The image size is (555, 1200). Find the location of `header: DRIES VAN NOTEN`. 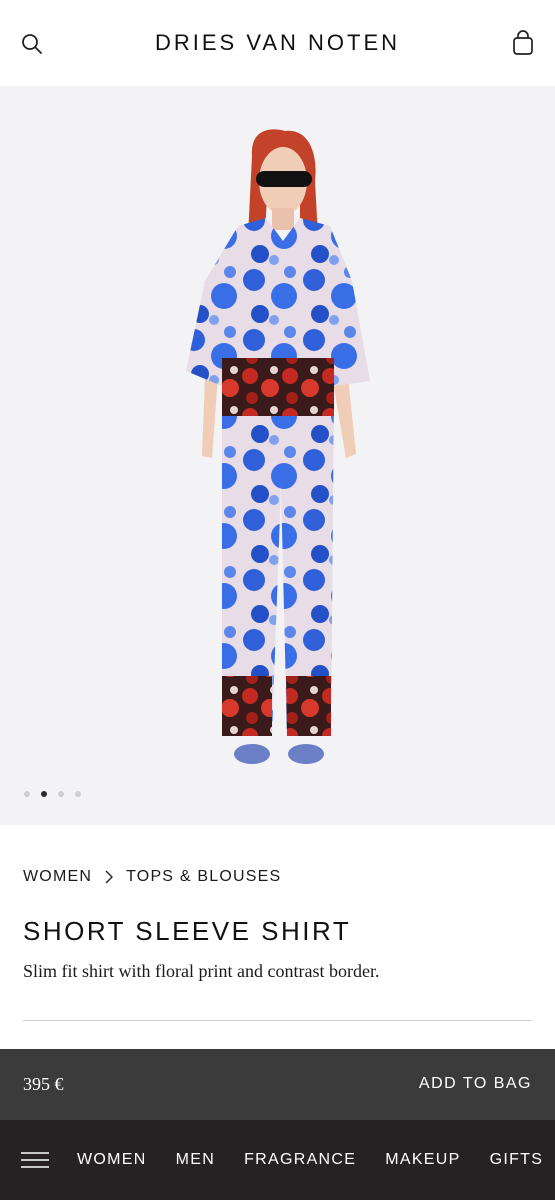

header: DRIES VAN NOTEN is located at coordinates (277, 43).